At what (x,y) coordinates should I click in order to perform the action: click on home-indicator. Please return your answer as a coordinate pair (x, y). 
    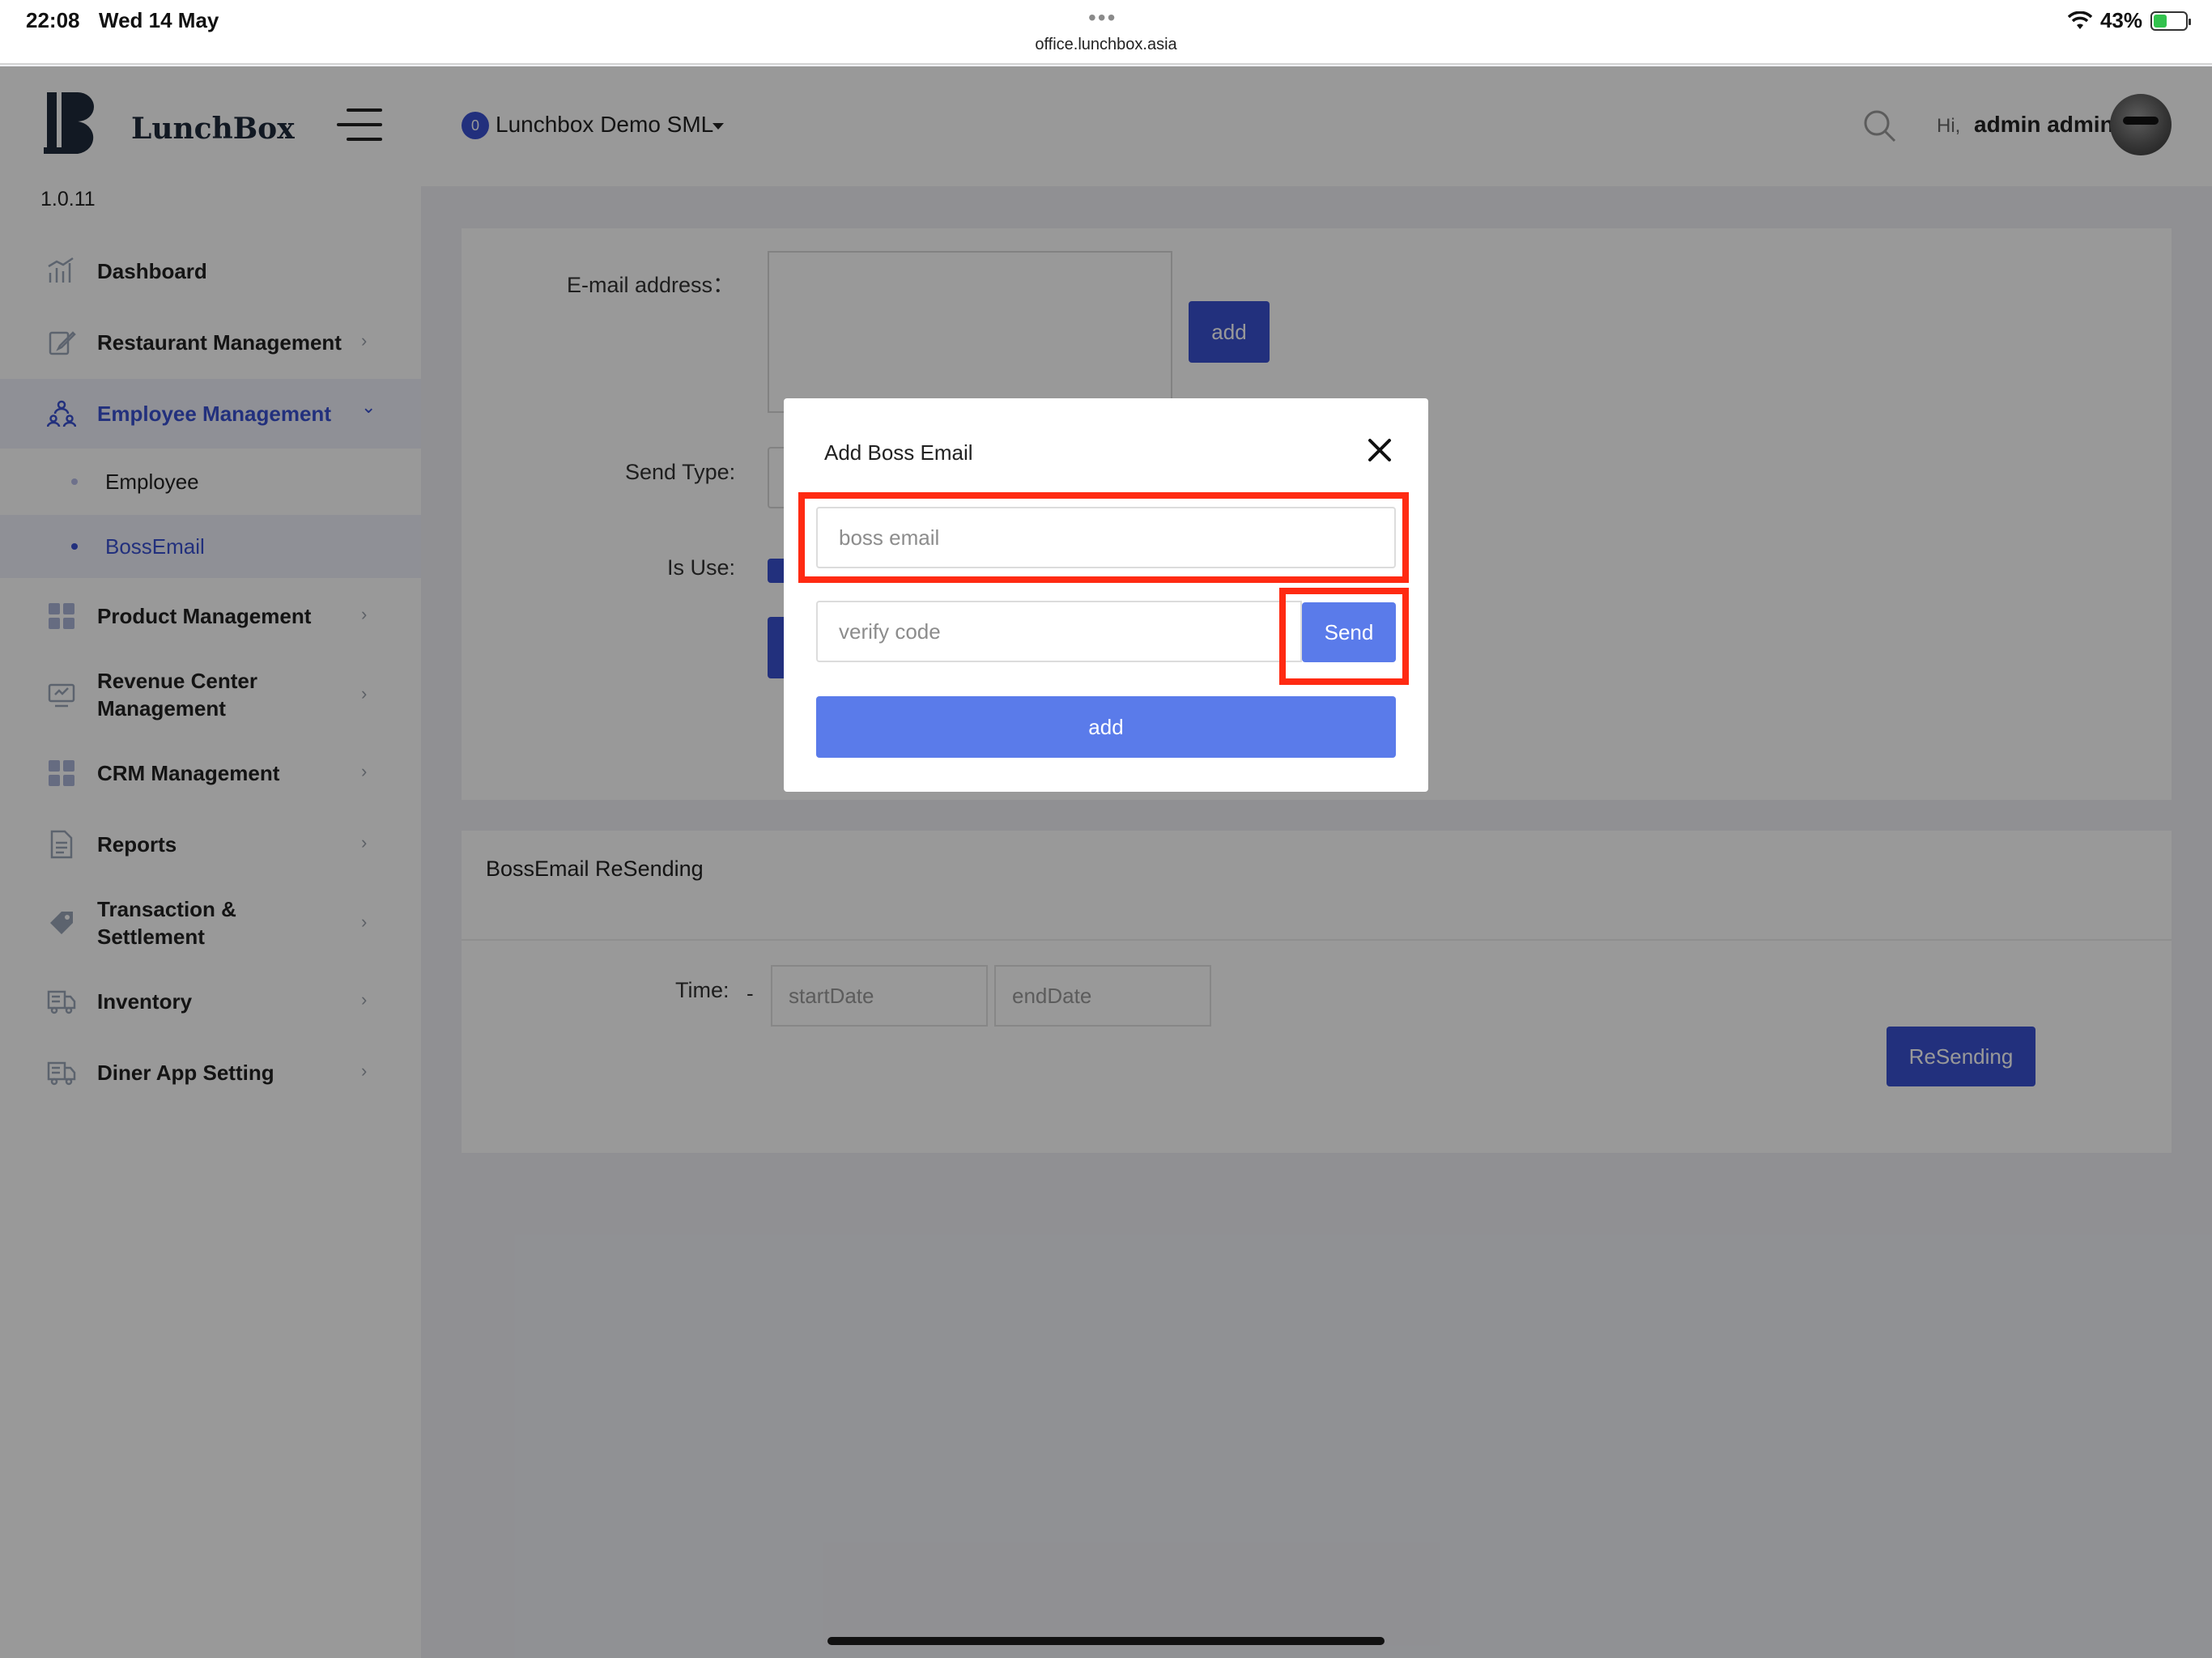
    Looking at the image, I should click on (1106, 1641).